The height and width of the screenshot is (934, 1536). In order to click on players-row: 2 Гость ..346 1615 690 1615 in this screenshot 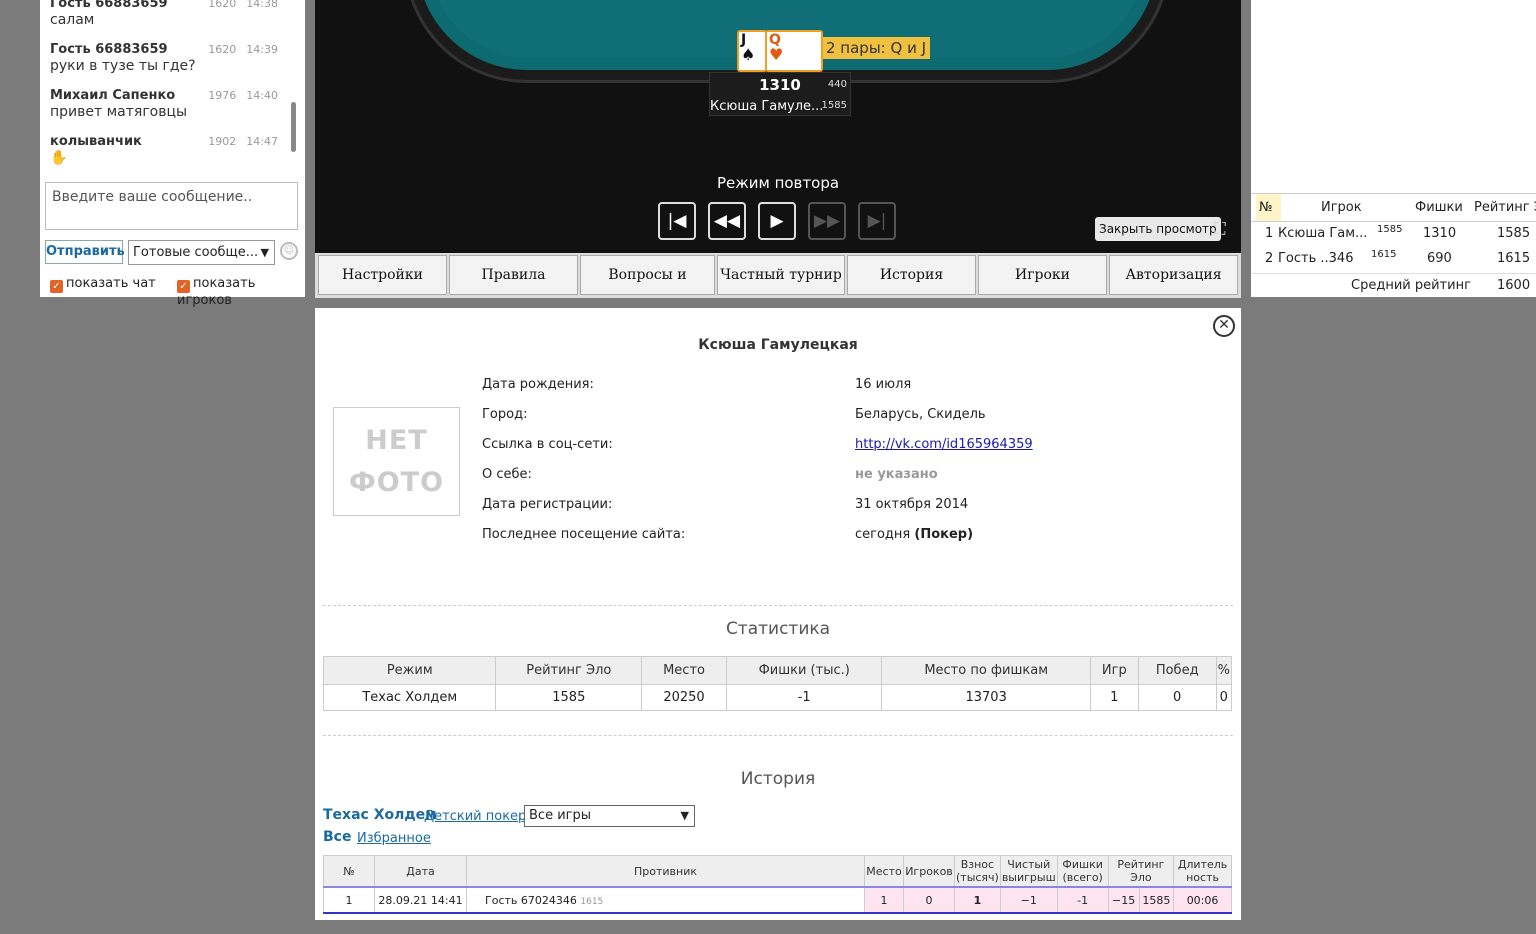, I will do `click(1393, 259)`.